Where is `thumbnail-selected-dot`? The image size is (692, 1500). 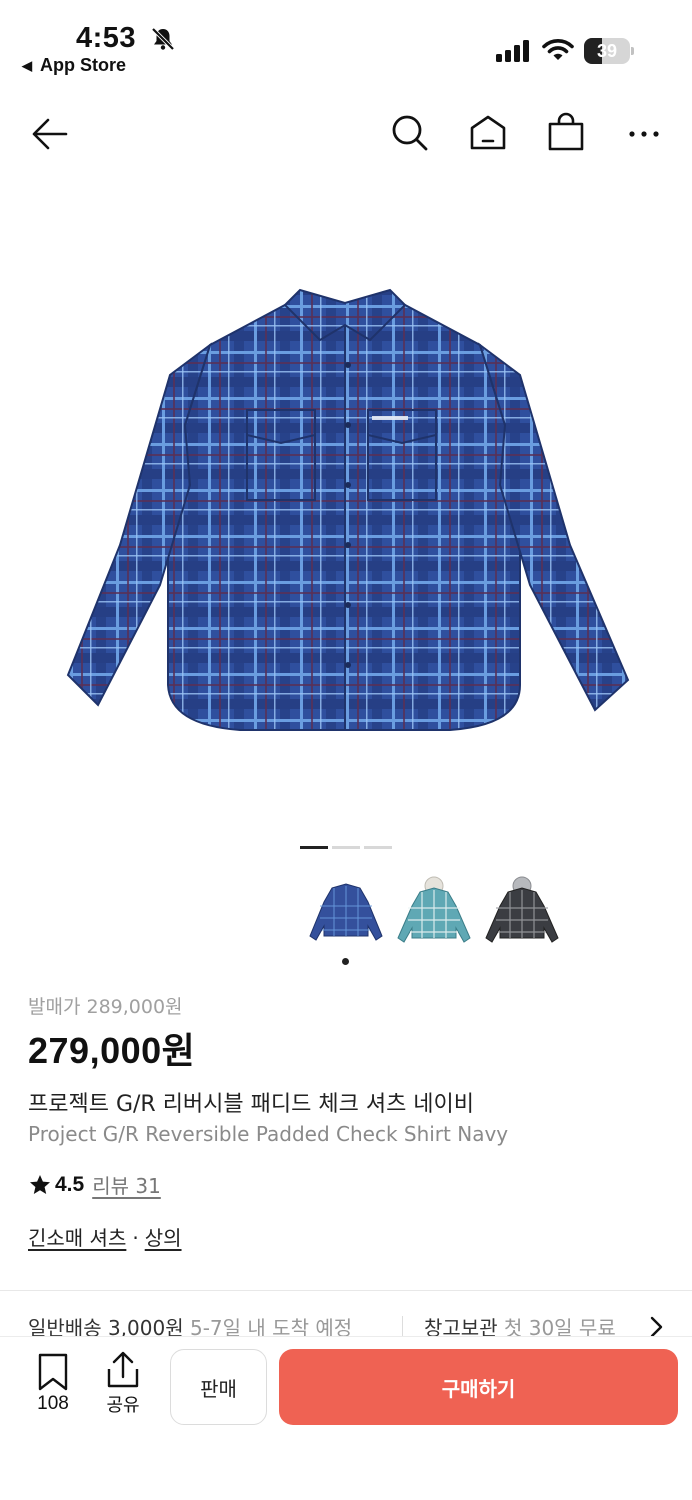 thumbnail-selected-dot is located at coordinates (345, 961).